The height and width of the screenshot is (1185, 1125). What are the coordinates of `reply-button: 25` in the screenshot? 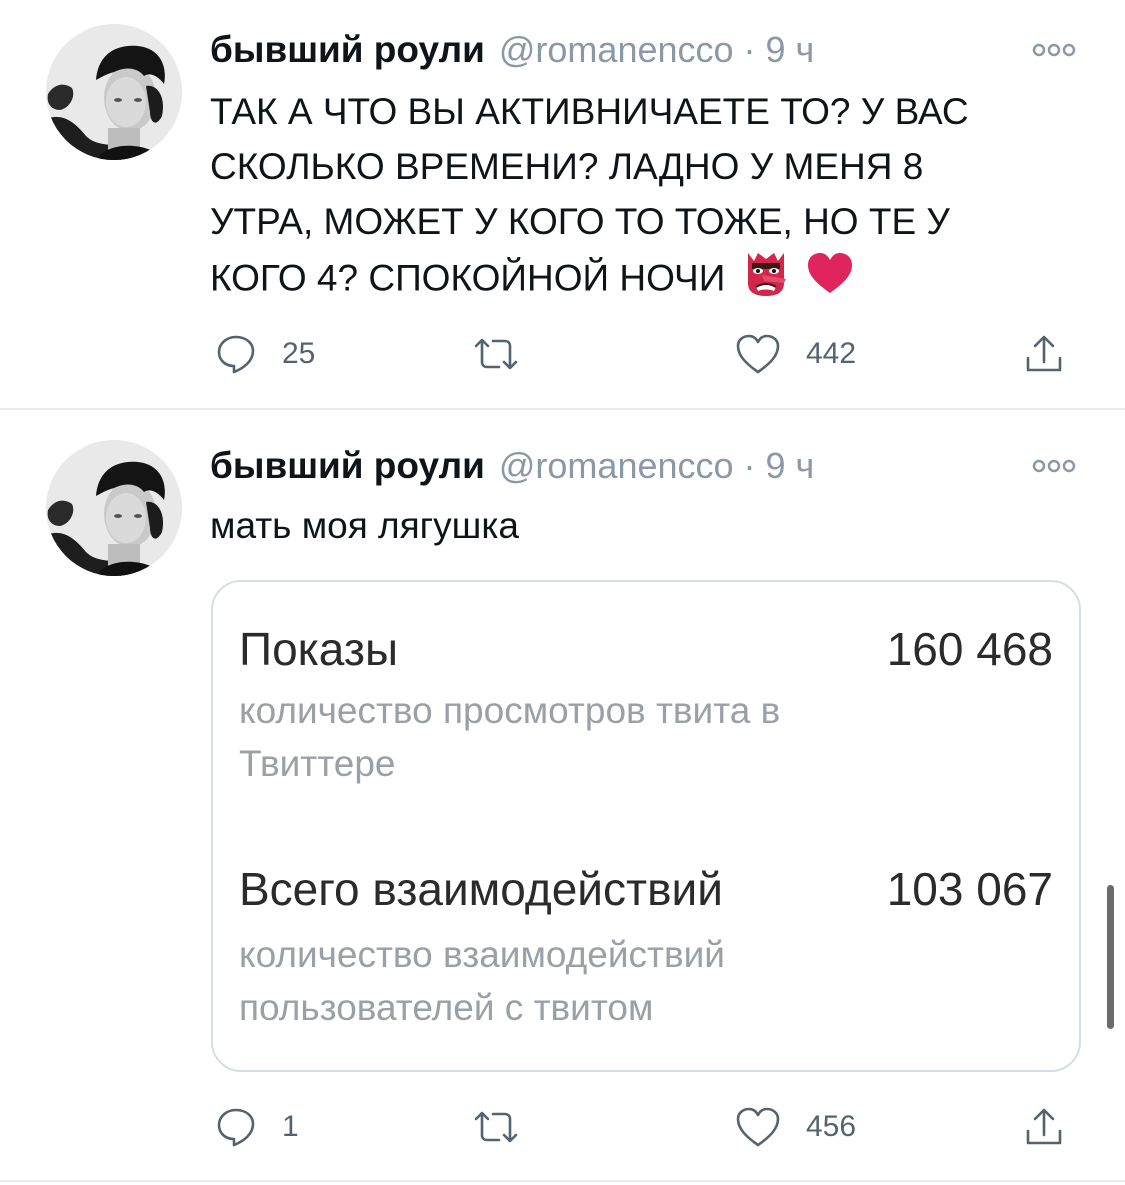 It's located at (264, 354).